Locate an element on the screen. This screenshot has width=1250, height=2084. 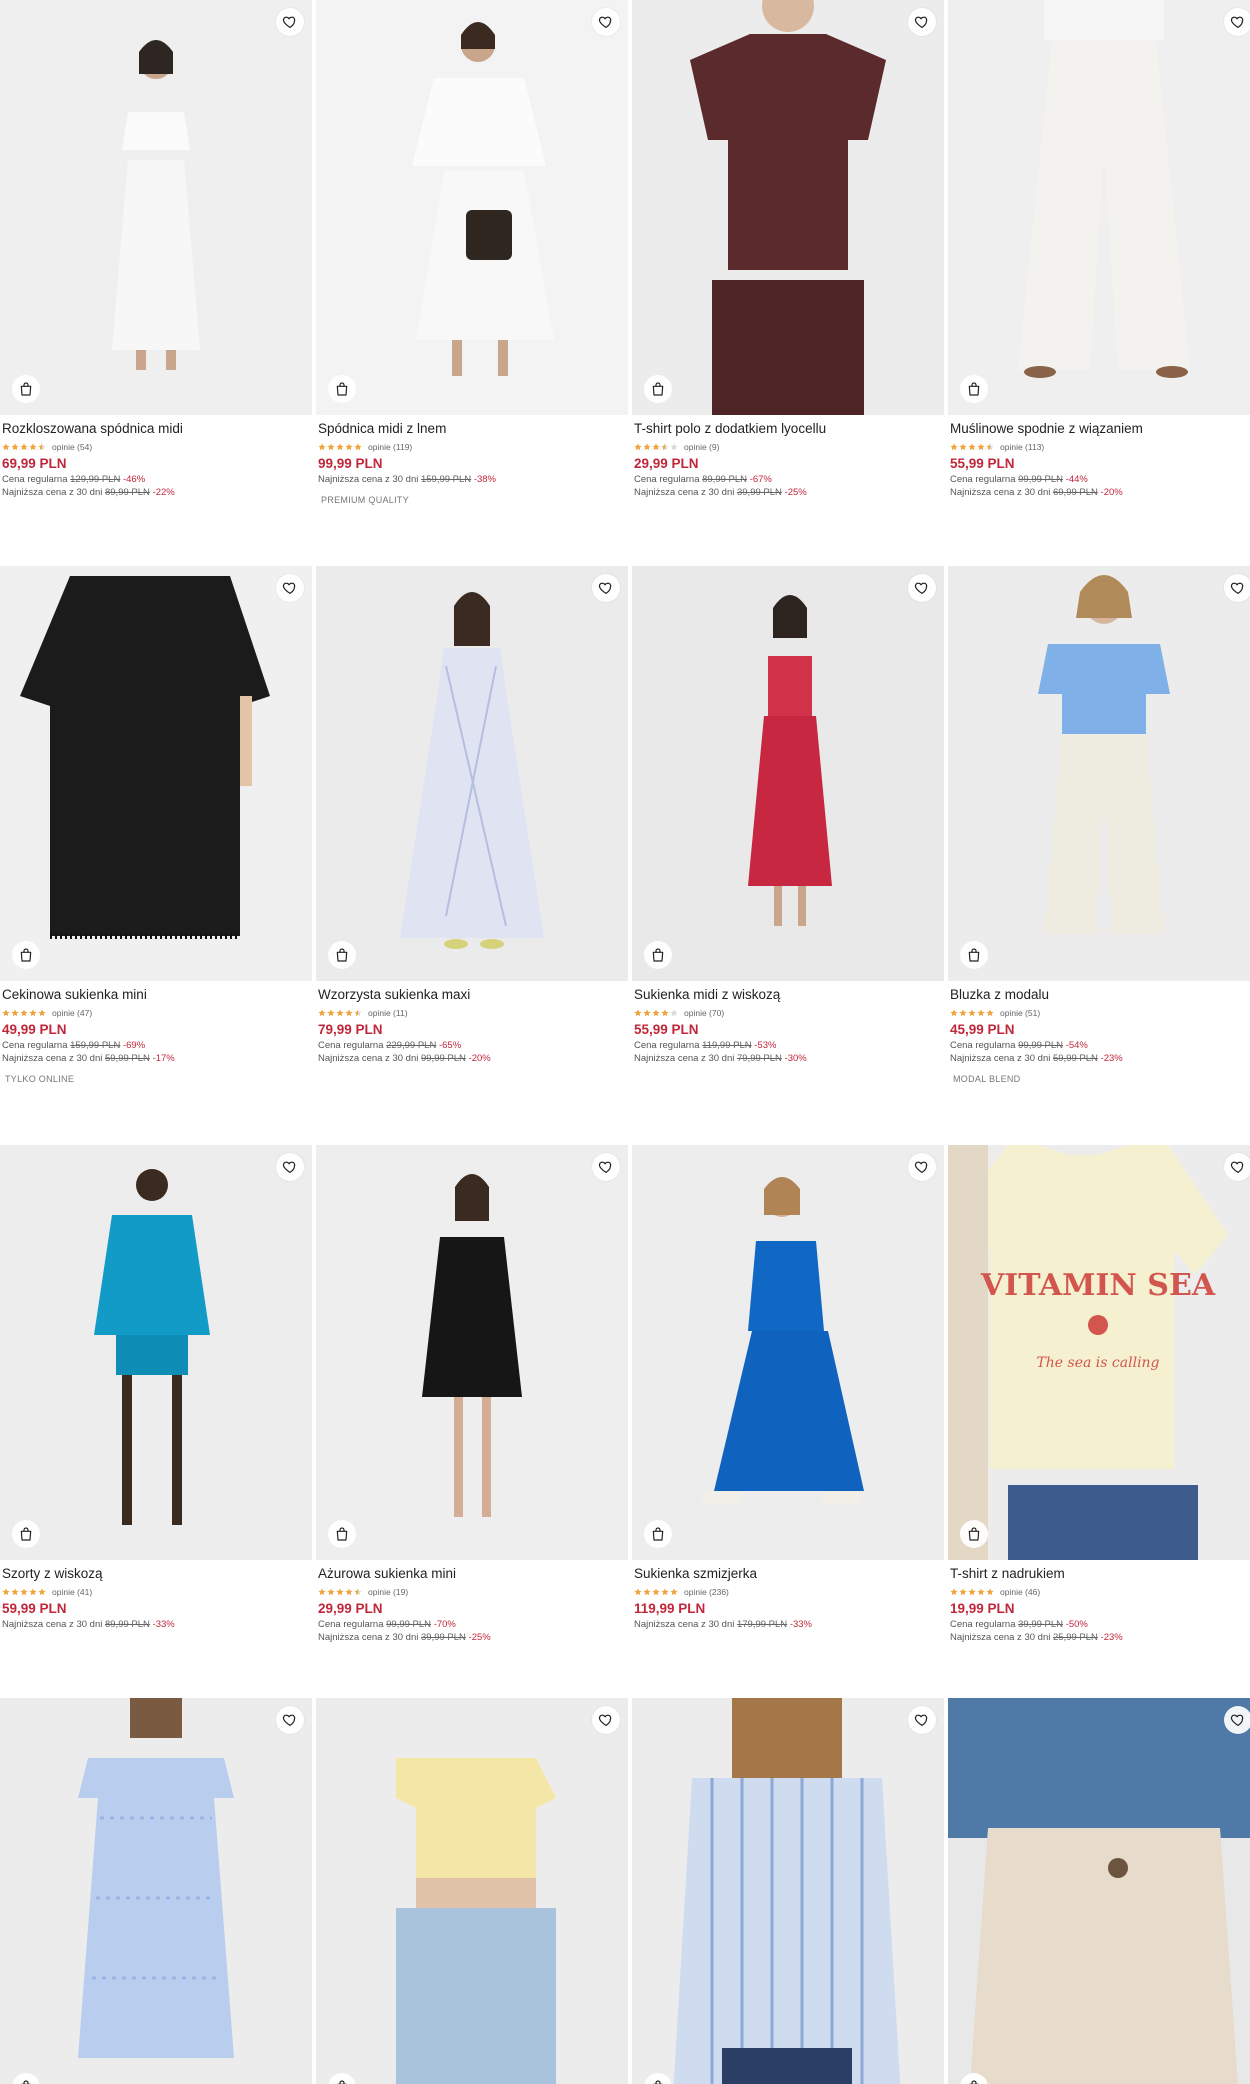
reviews-count: opinie (113) is located at coordinates (1022, 447).